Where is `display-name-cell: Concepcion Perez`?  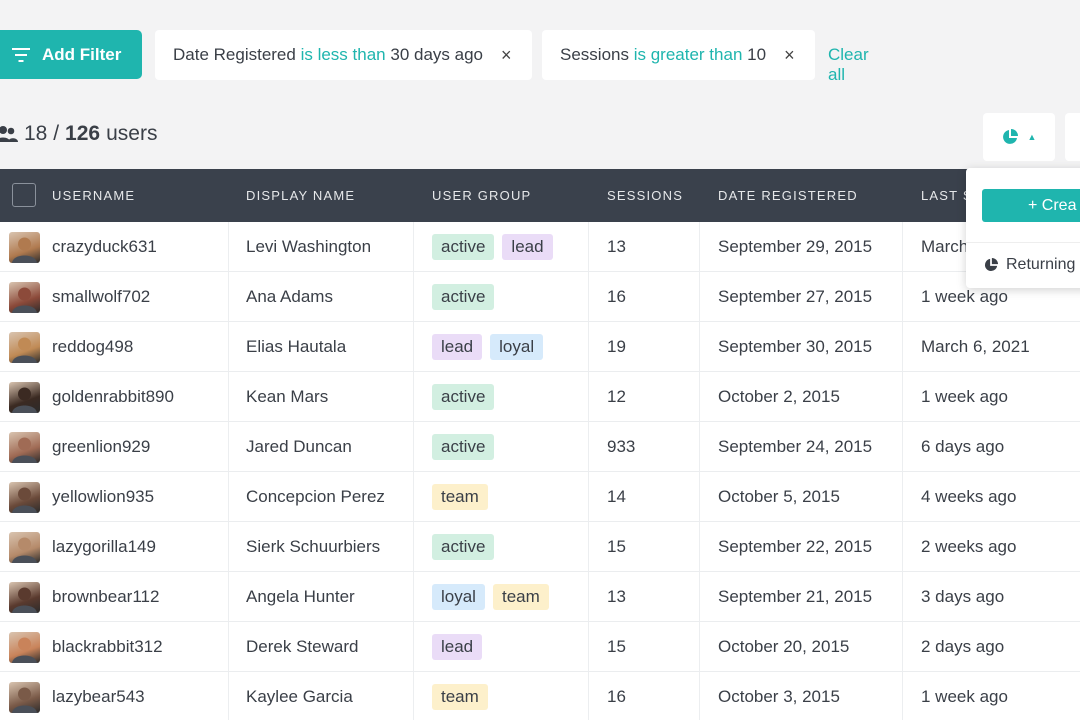
display-name-cell: Concepcion Perez is located at coordinates (315, 496).